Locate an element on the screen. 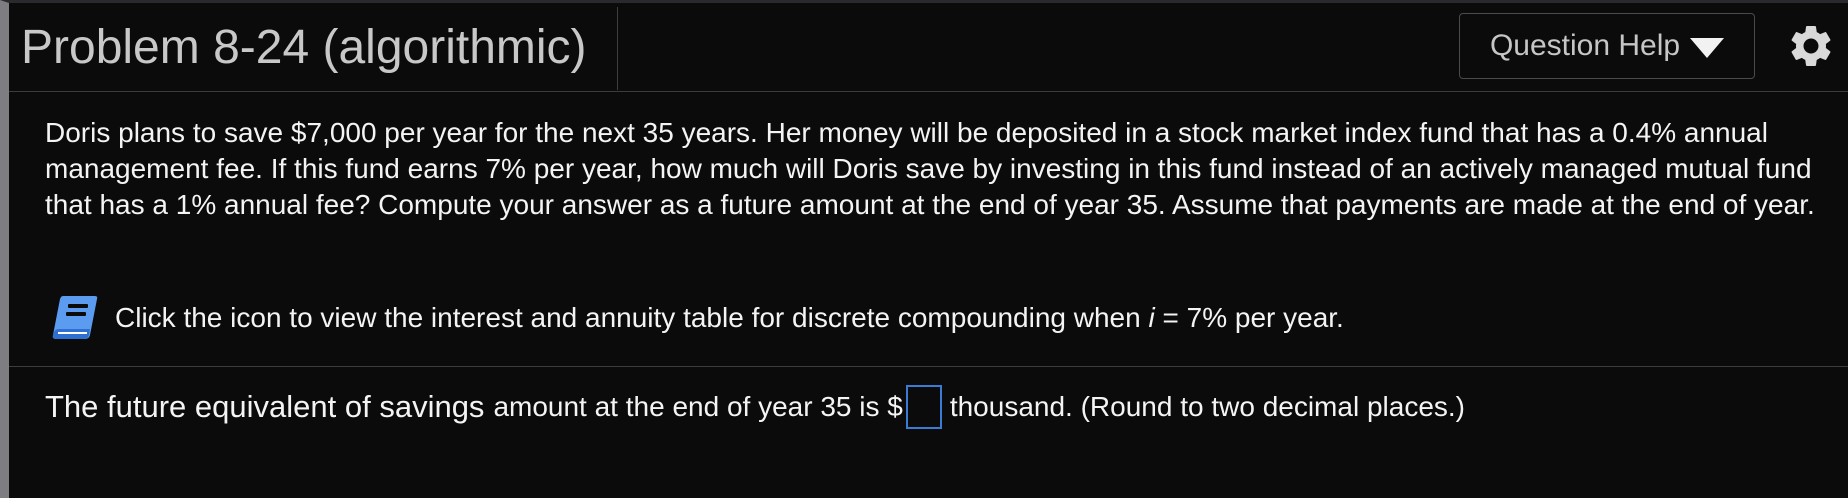  hint-text-after: = 7% per year. is located at coordinates (1249, 317).